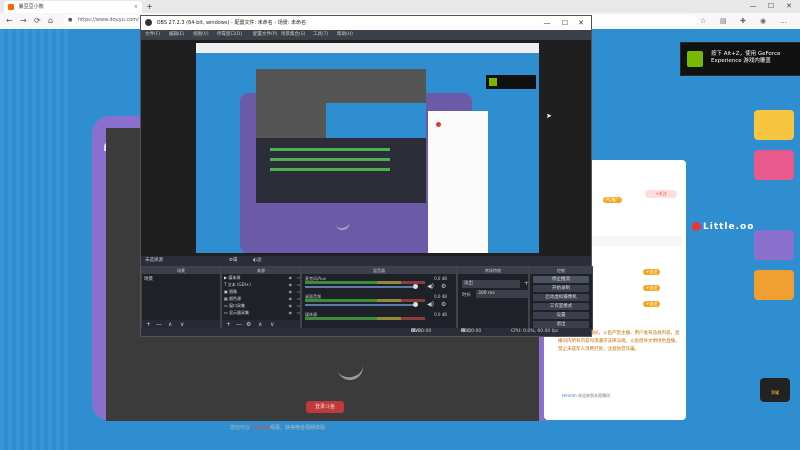 The height and width of the screenshot is (450, 800). Describe the element at coordinates (260, 428) in the screenshot. I see `video-note-link: 下载斗鱼` at that location.